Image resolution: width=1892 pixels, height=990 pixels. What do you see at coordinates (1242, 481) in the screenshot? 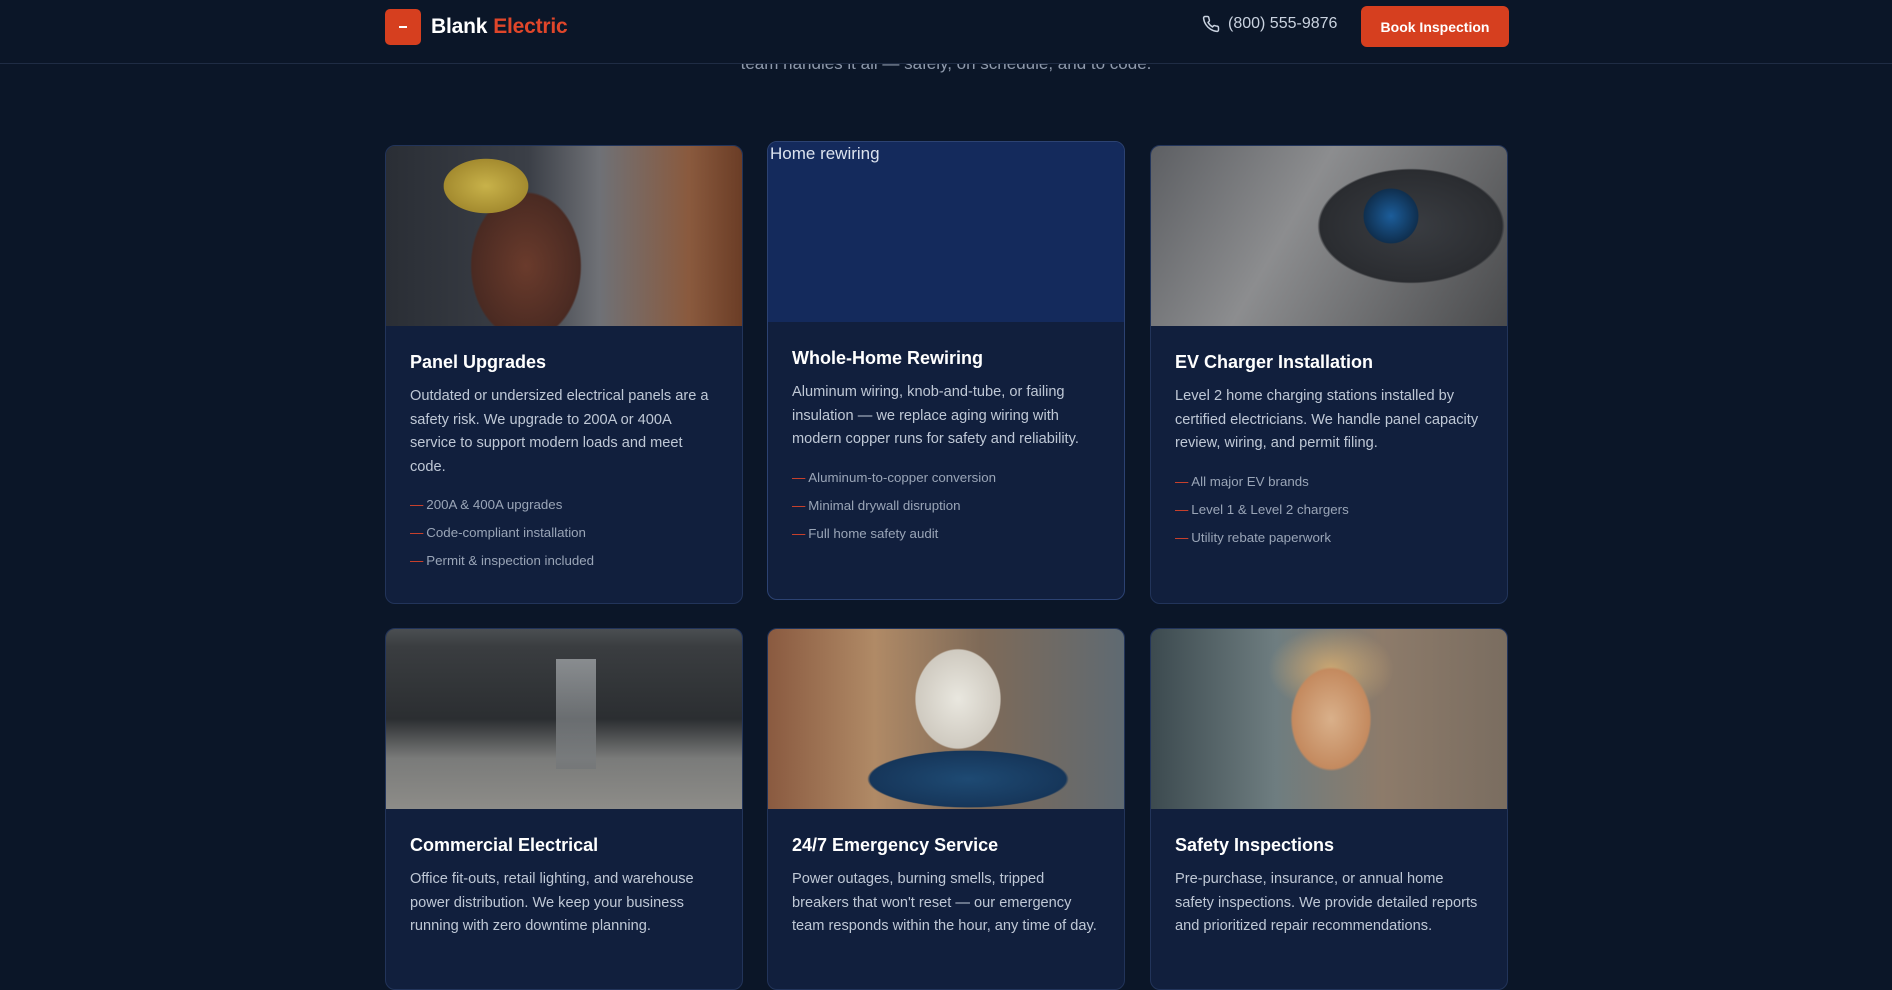
I see `feature-item: — All major EV brands` at bounding box center [1242, 481].